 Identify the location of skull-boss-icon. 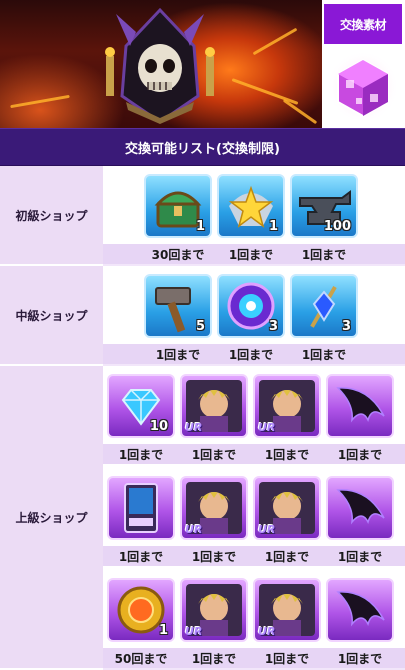
(160, 65).